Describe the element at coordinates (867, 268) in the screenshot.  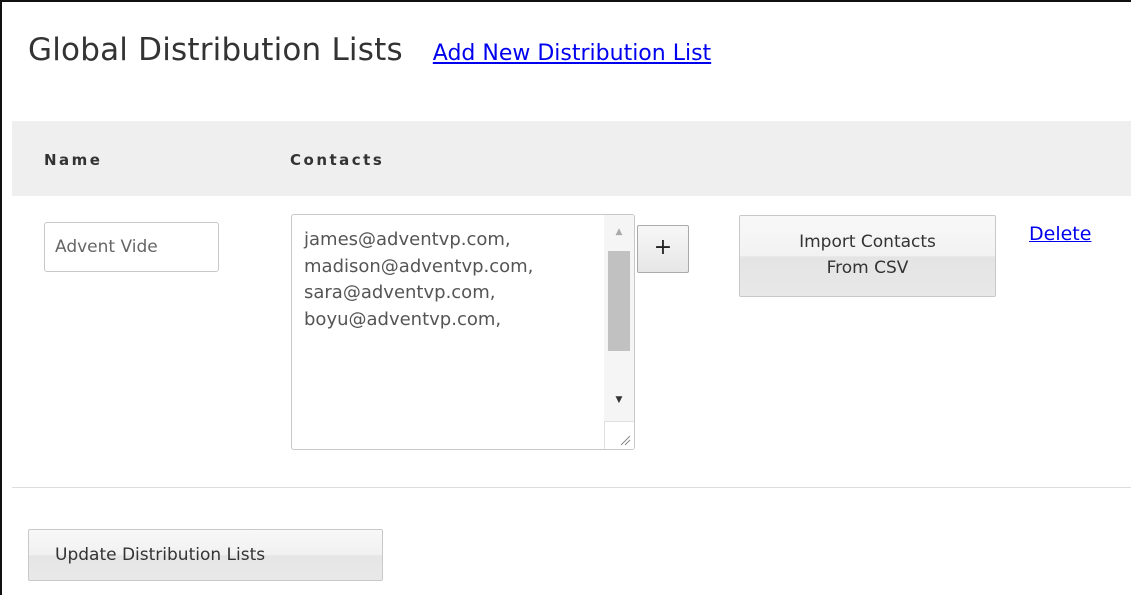
I see `import-button-label-line2: From CSV` at that location.